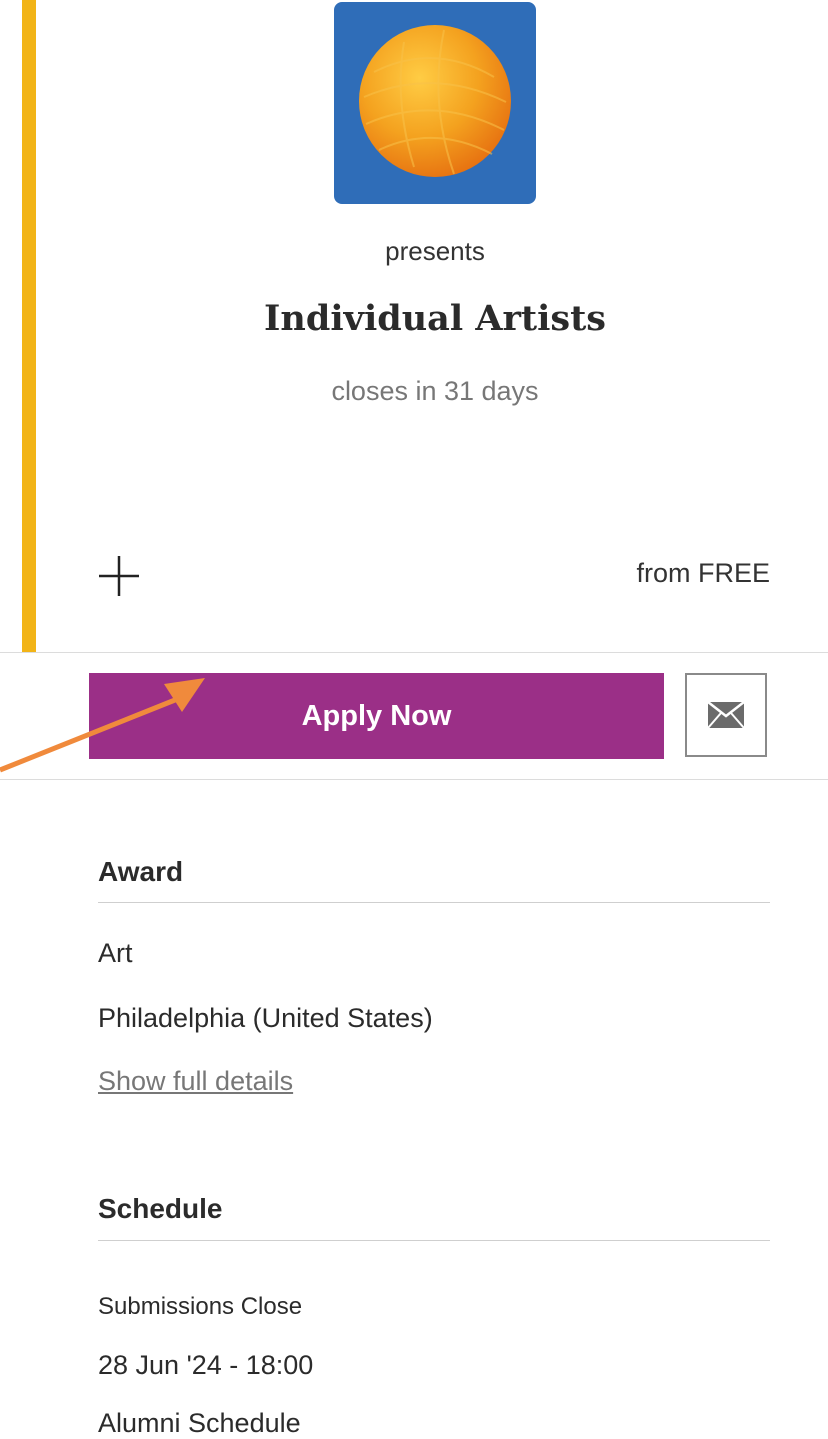 The width and height of the screenshot is (828, 1439). Describe the element at coordinates (115, 953) in the screenshot. I see `award-category: Art` at that location.